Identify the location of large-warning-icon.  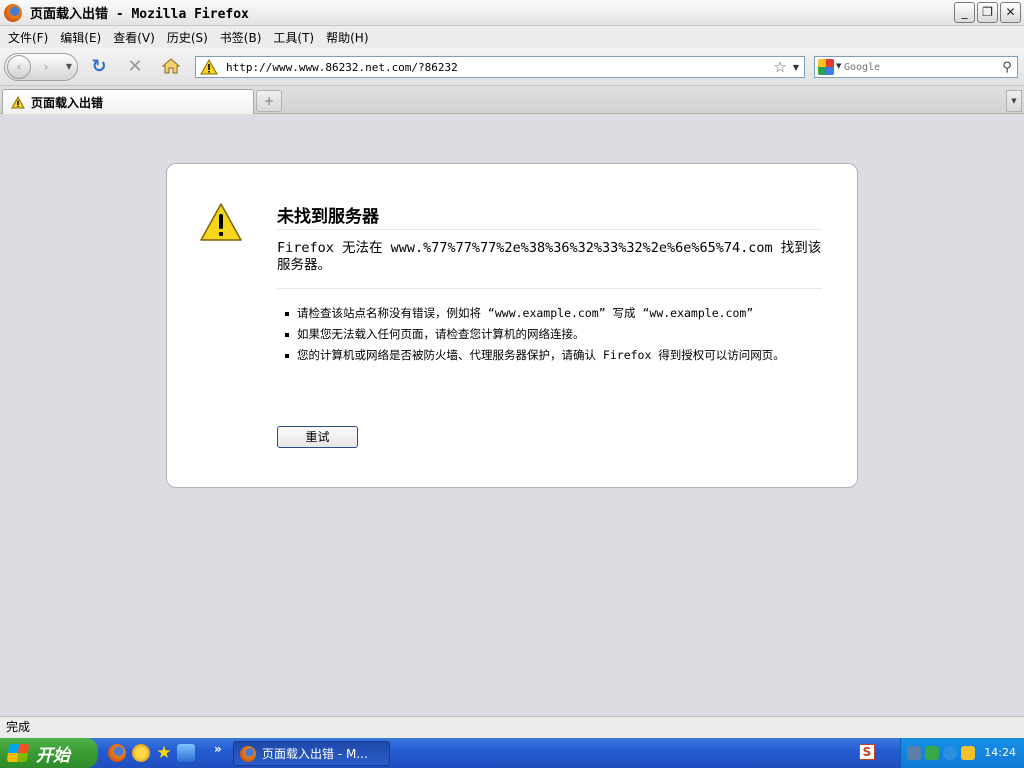
(221, 222).